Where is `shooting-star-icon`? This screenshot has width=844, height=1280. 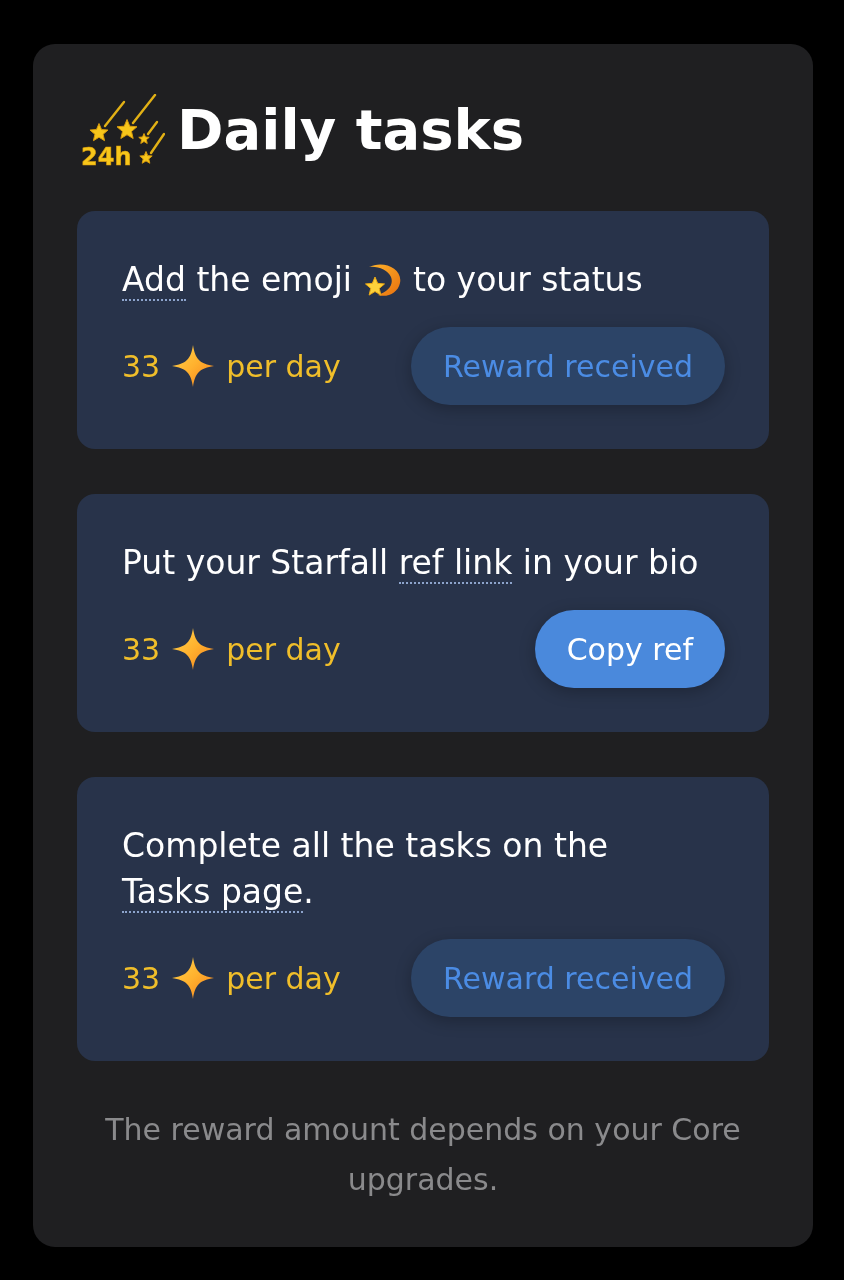 shooting-star-icon is located at coordinates (382, 280).